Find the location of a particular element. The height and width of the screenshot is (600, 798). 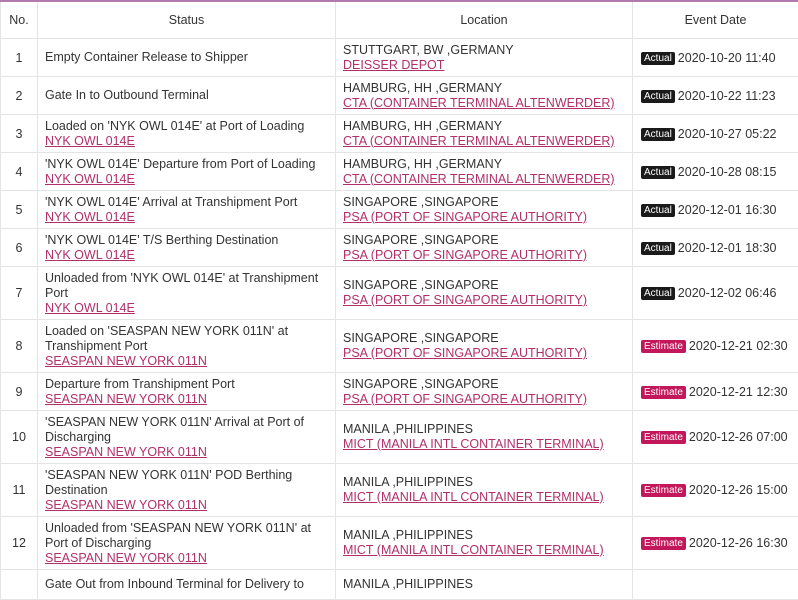

event-date-cell: Actual2020-10-22 11:23 is located at coordinates (715, 96).